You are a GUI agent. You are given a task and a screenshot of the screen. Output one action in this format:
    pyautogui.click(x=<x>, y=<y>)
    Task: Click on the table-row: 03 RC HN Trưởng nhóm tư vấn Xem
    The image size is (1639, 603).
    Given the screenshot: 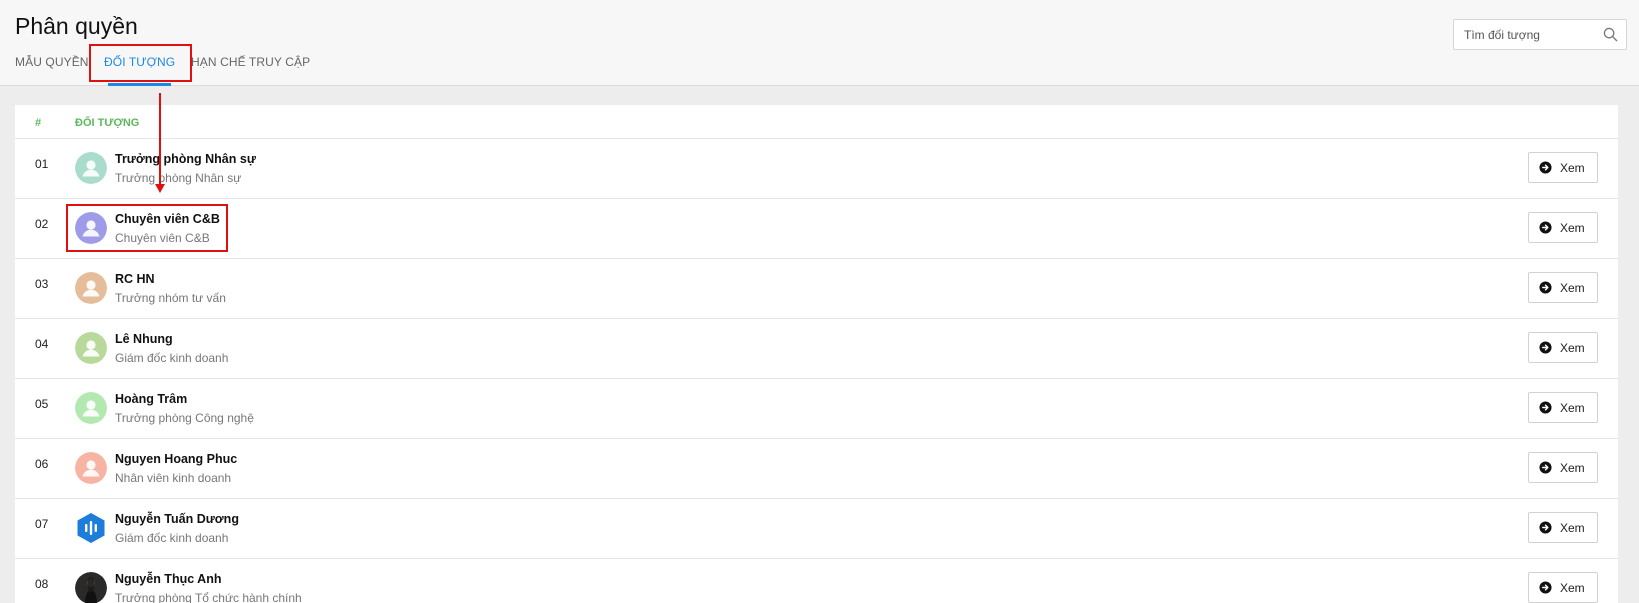 What is the action you would take?
    pyautogui.click(x=816, y=289)
    